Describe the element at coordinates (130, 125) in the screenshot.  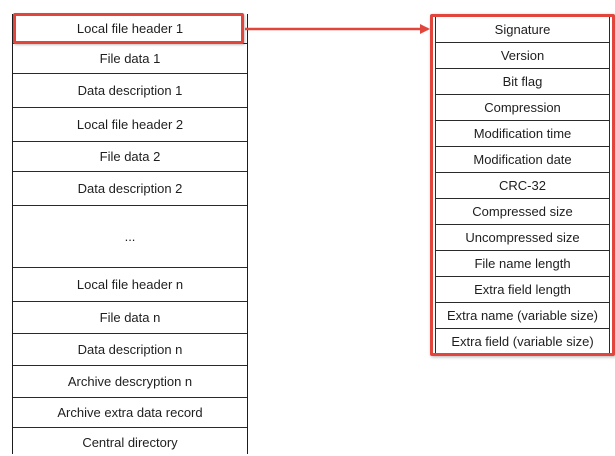
I see `cell-local-file-header-2: Local file header 2` at that location.